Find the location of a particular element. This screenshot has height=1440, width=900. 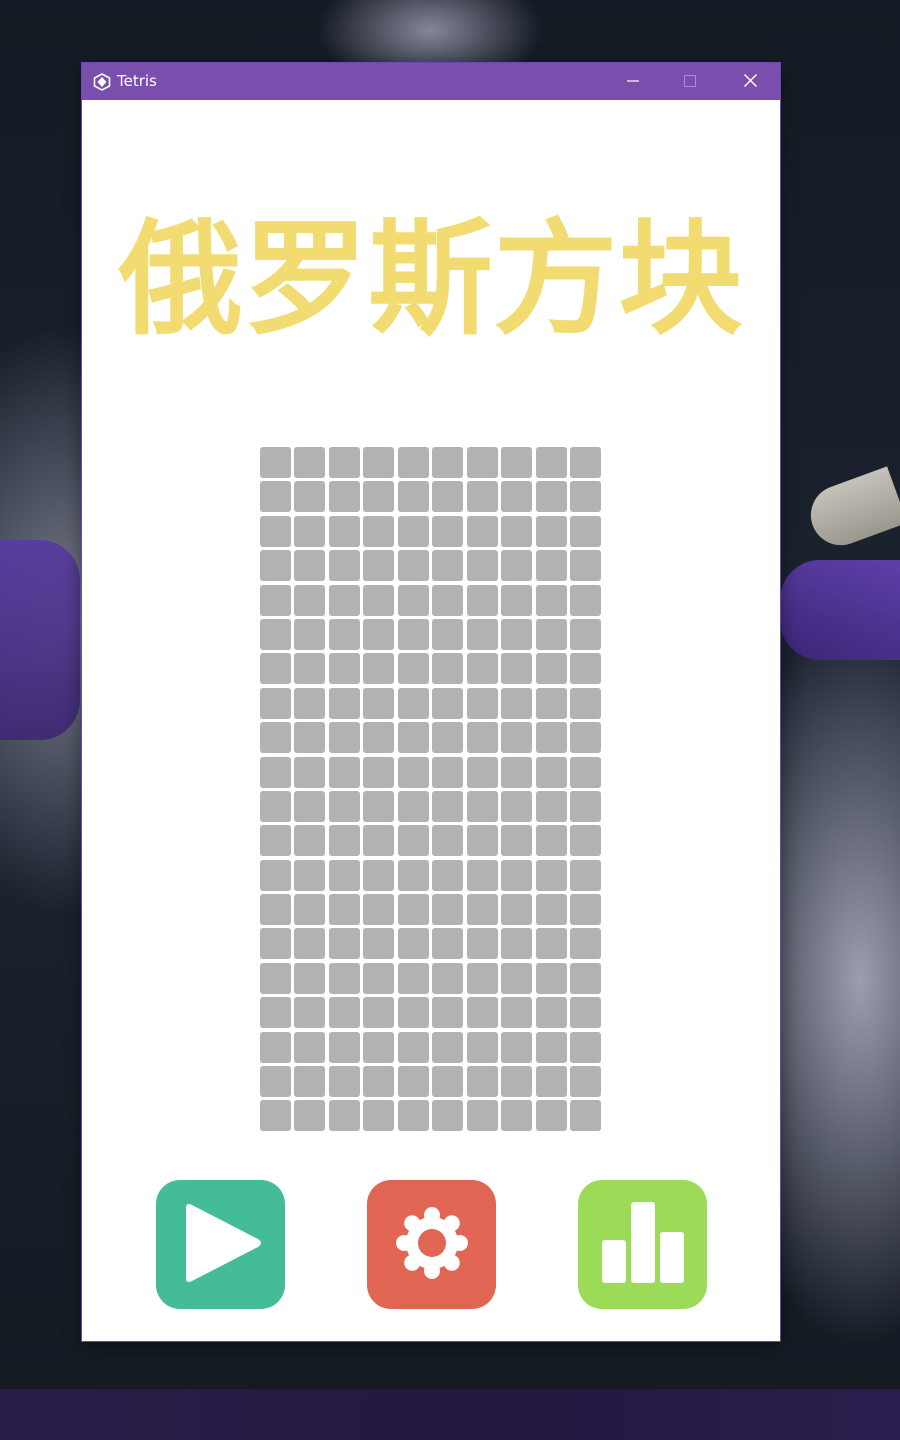

close-button is located at coordinates (750, 81).